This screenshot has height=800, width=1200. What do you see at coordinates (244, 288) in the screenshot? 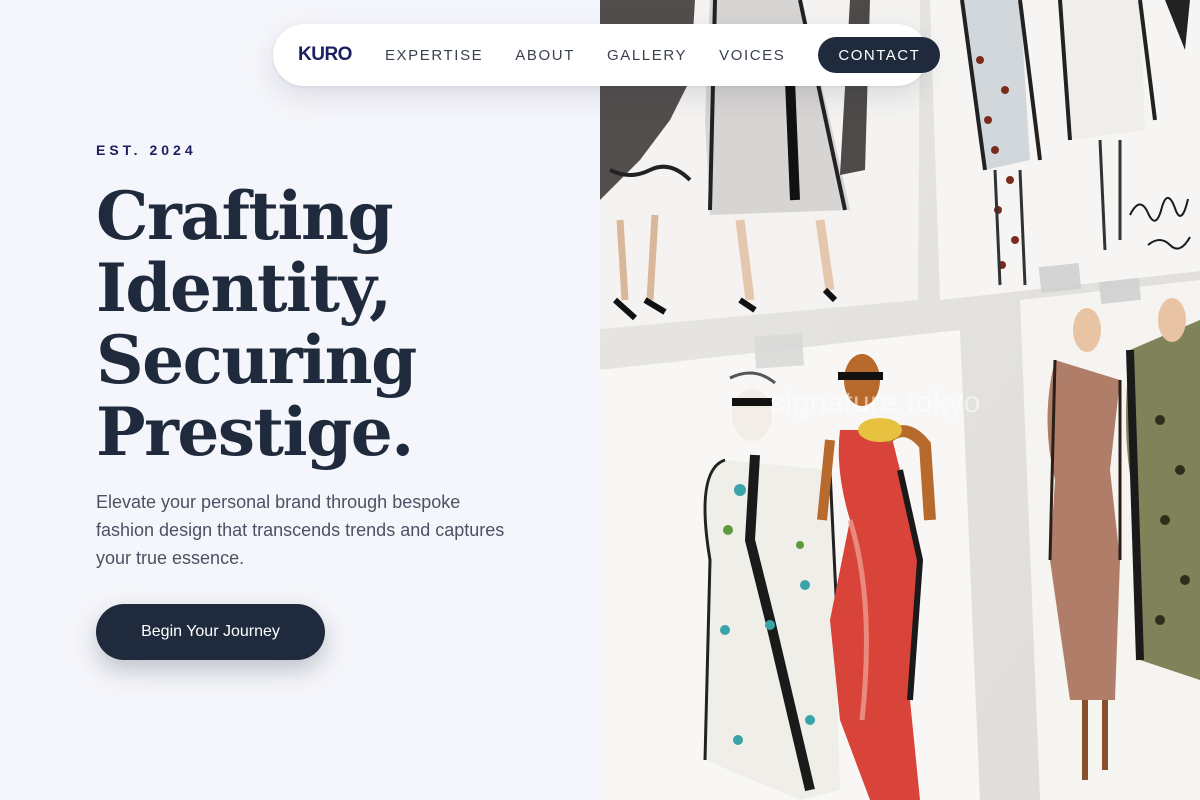
I see `headline-line: Identity,` at bounding box center [244, 288].